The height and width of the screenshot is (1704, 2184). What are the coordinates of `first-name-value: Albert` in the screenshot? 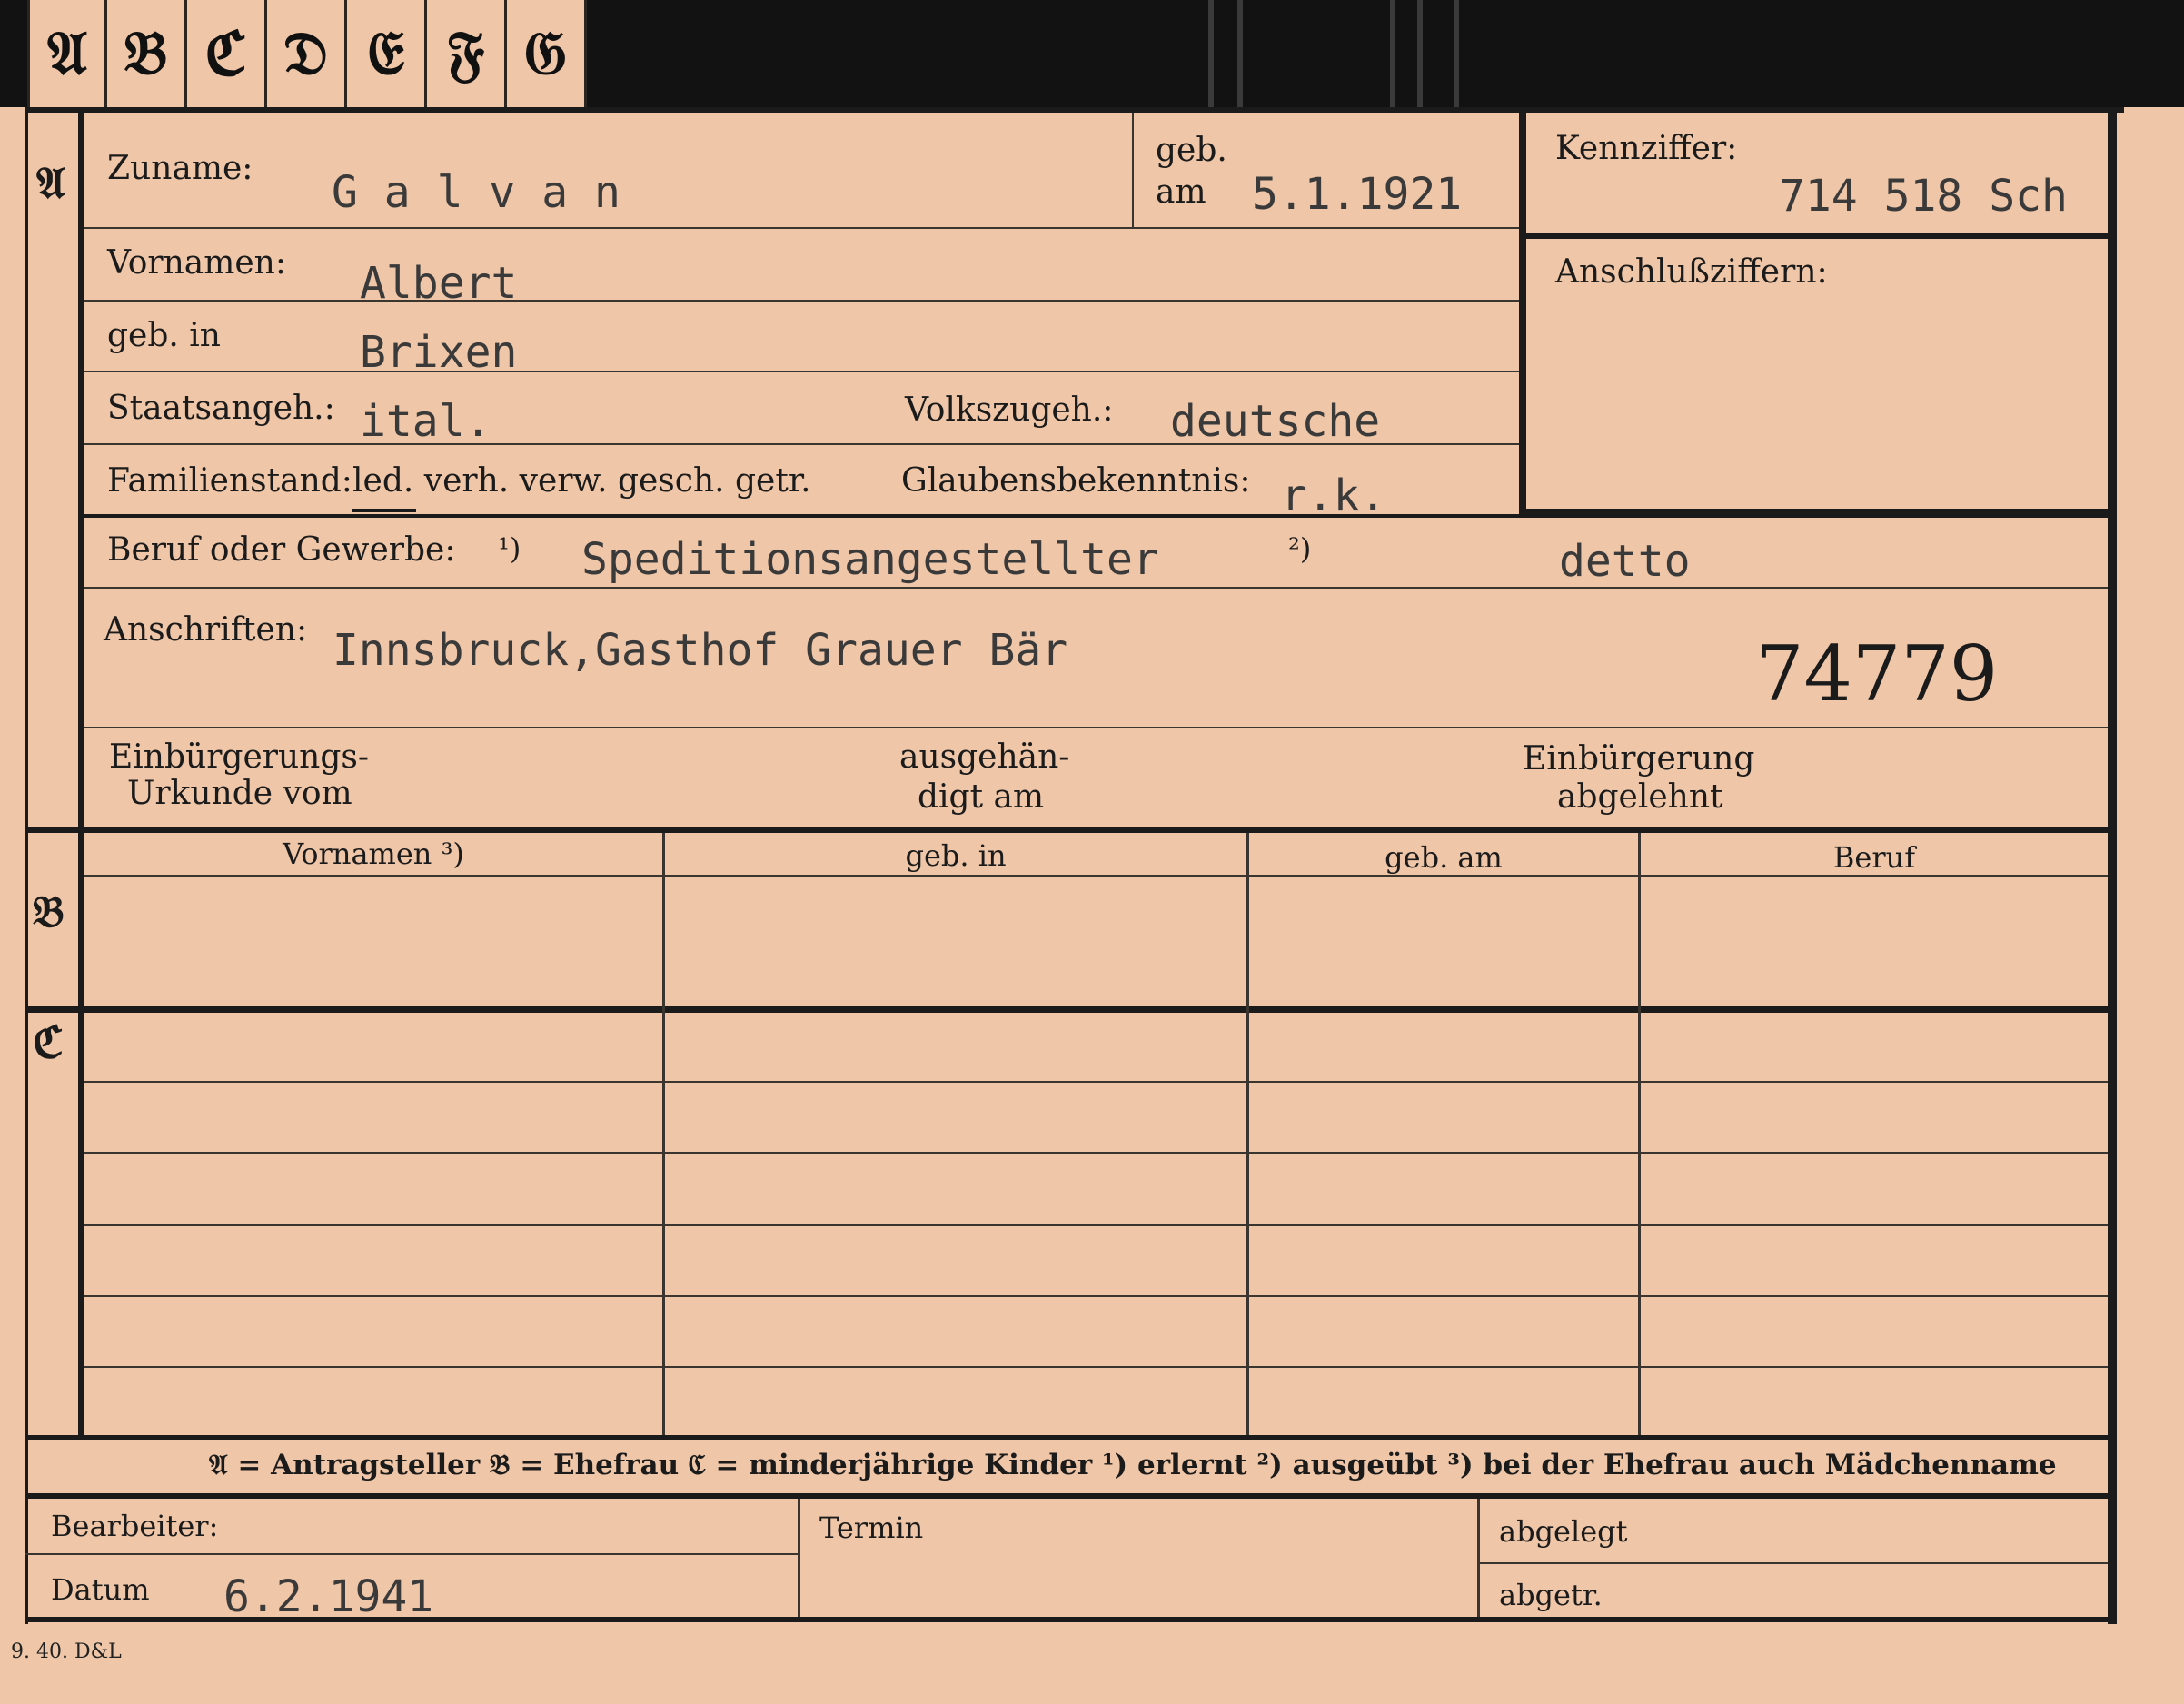 It's located at (439, 284).